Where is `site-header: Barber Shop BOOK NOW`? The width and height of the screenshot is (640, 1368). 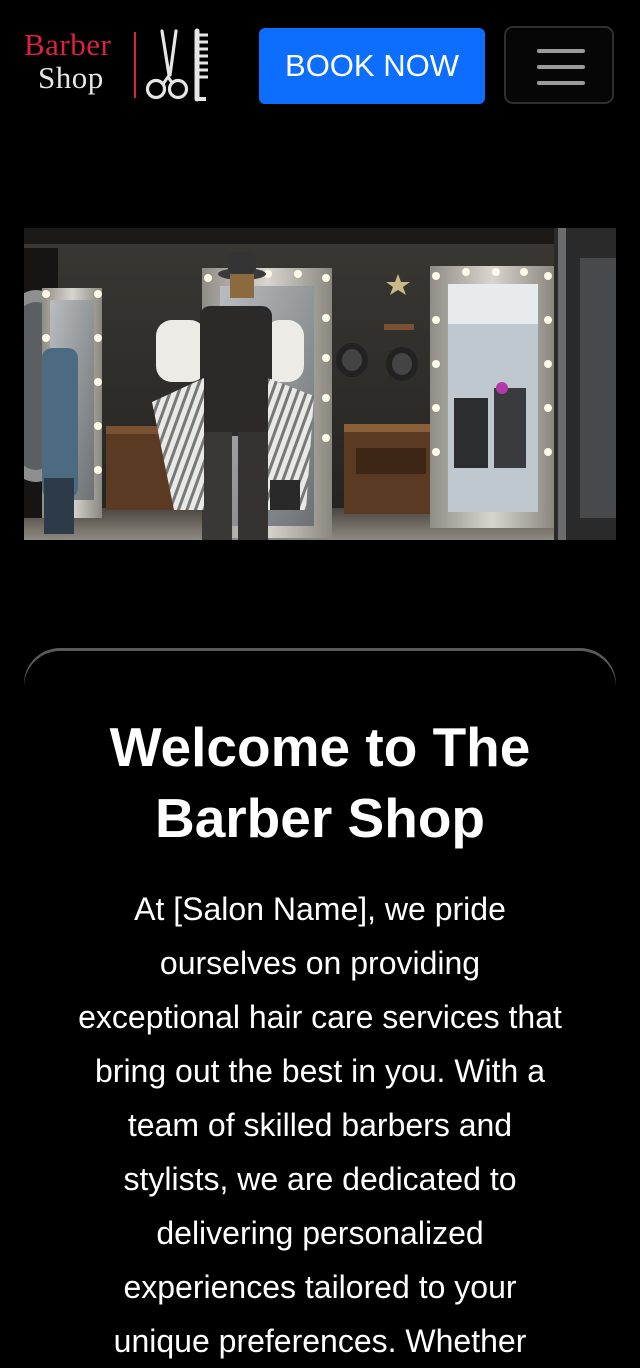
site-header: Barber Shop BOOK NOW is located at coordinates (320, 67).